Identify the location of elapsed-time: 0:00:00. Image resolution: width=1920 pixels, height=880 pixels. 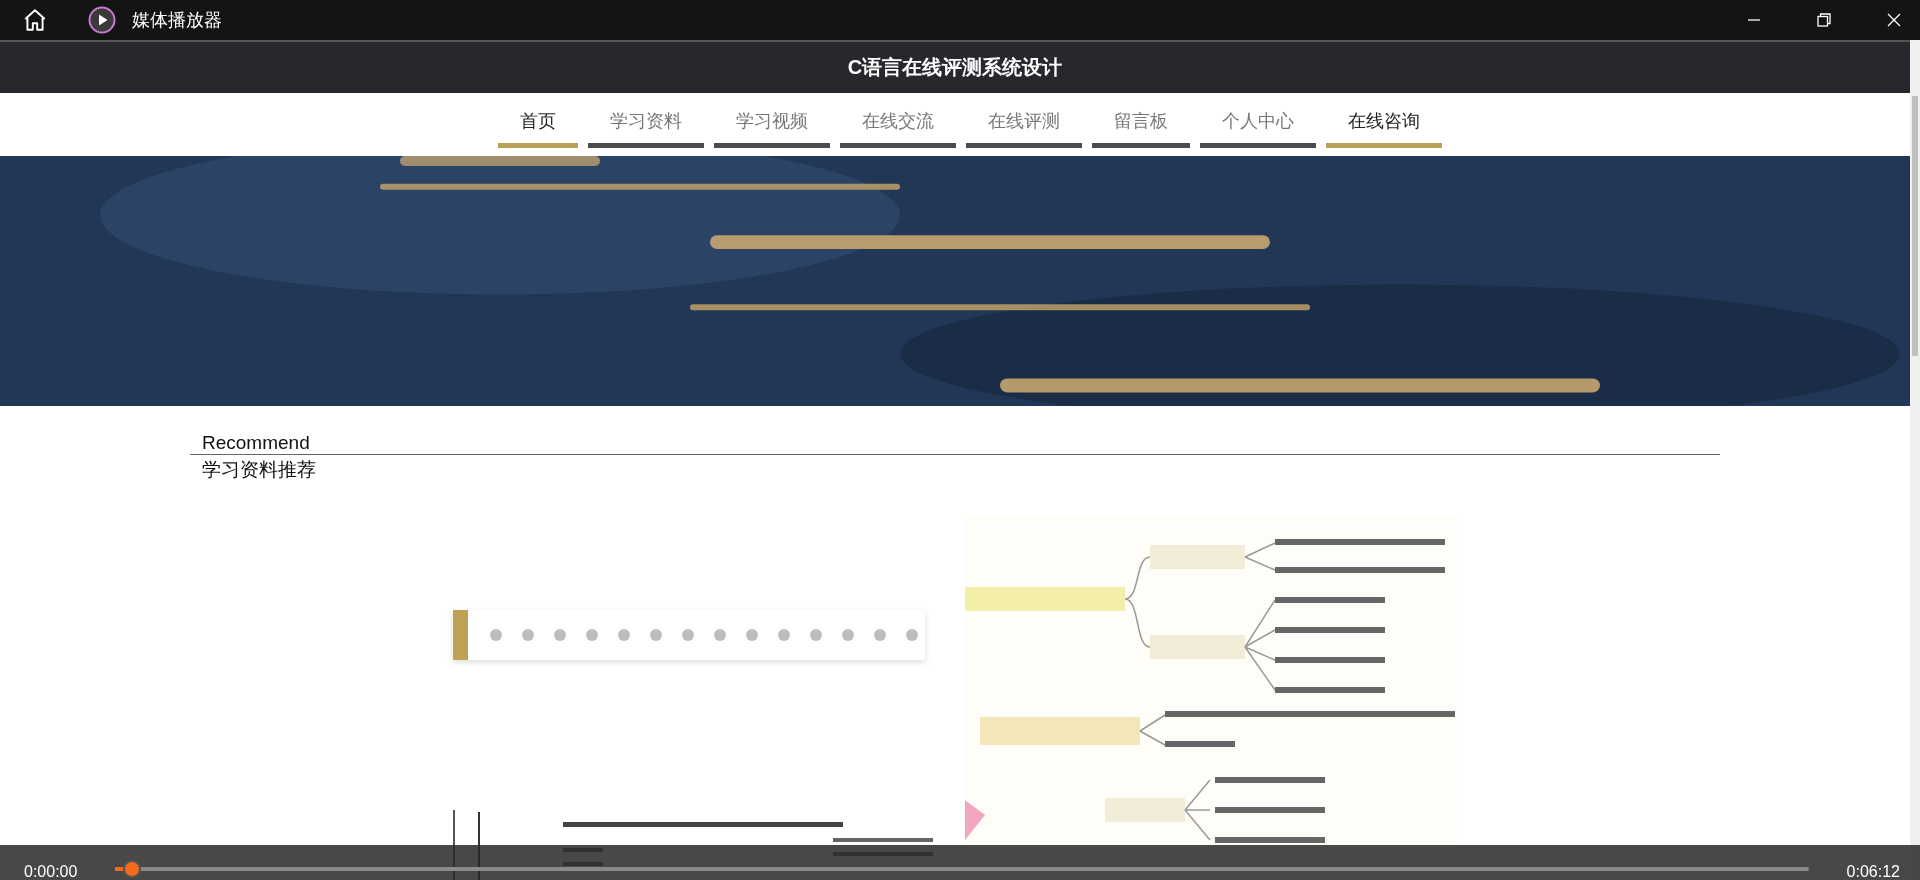
(51, 871).